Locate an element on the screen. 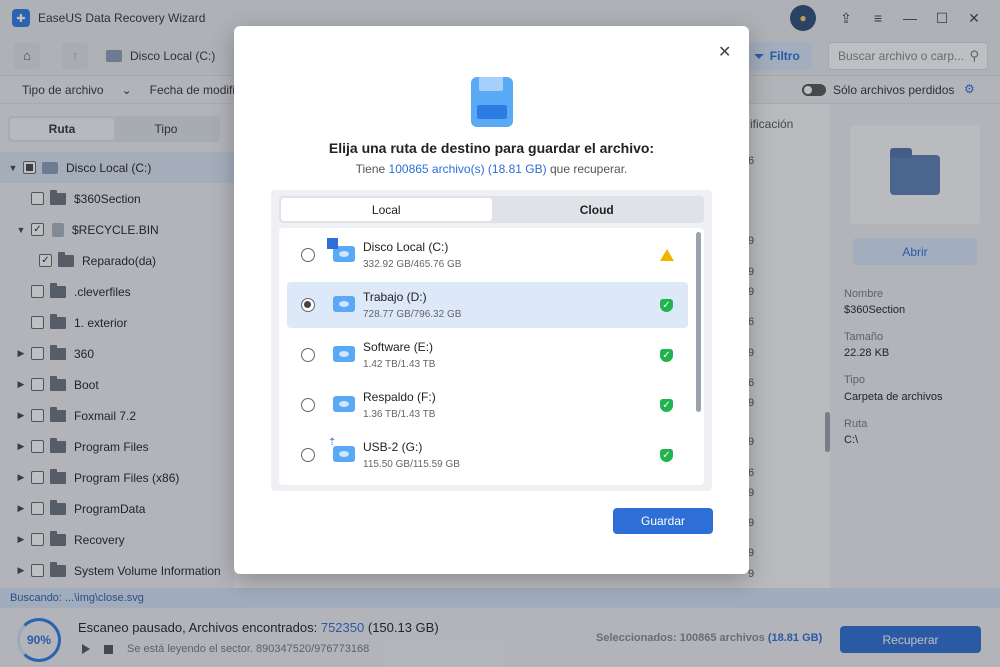 The width and height of the screenshot is (1000, 667). save-disk-icon is located at coordinates (492, 102).